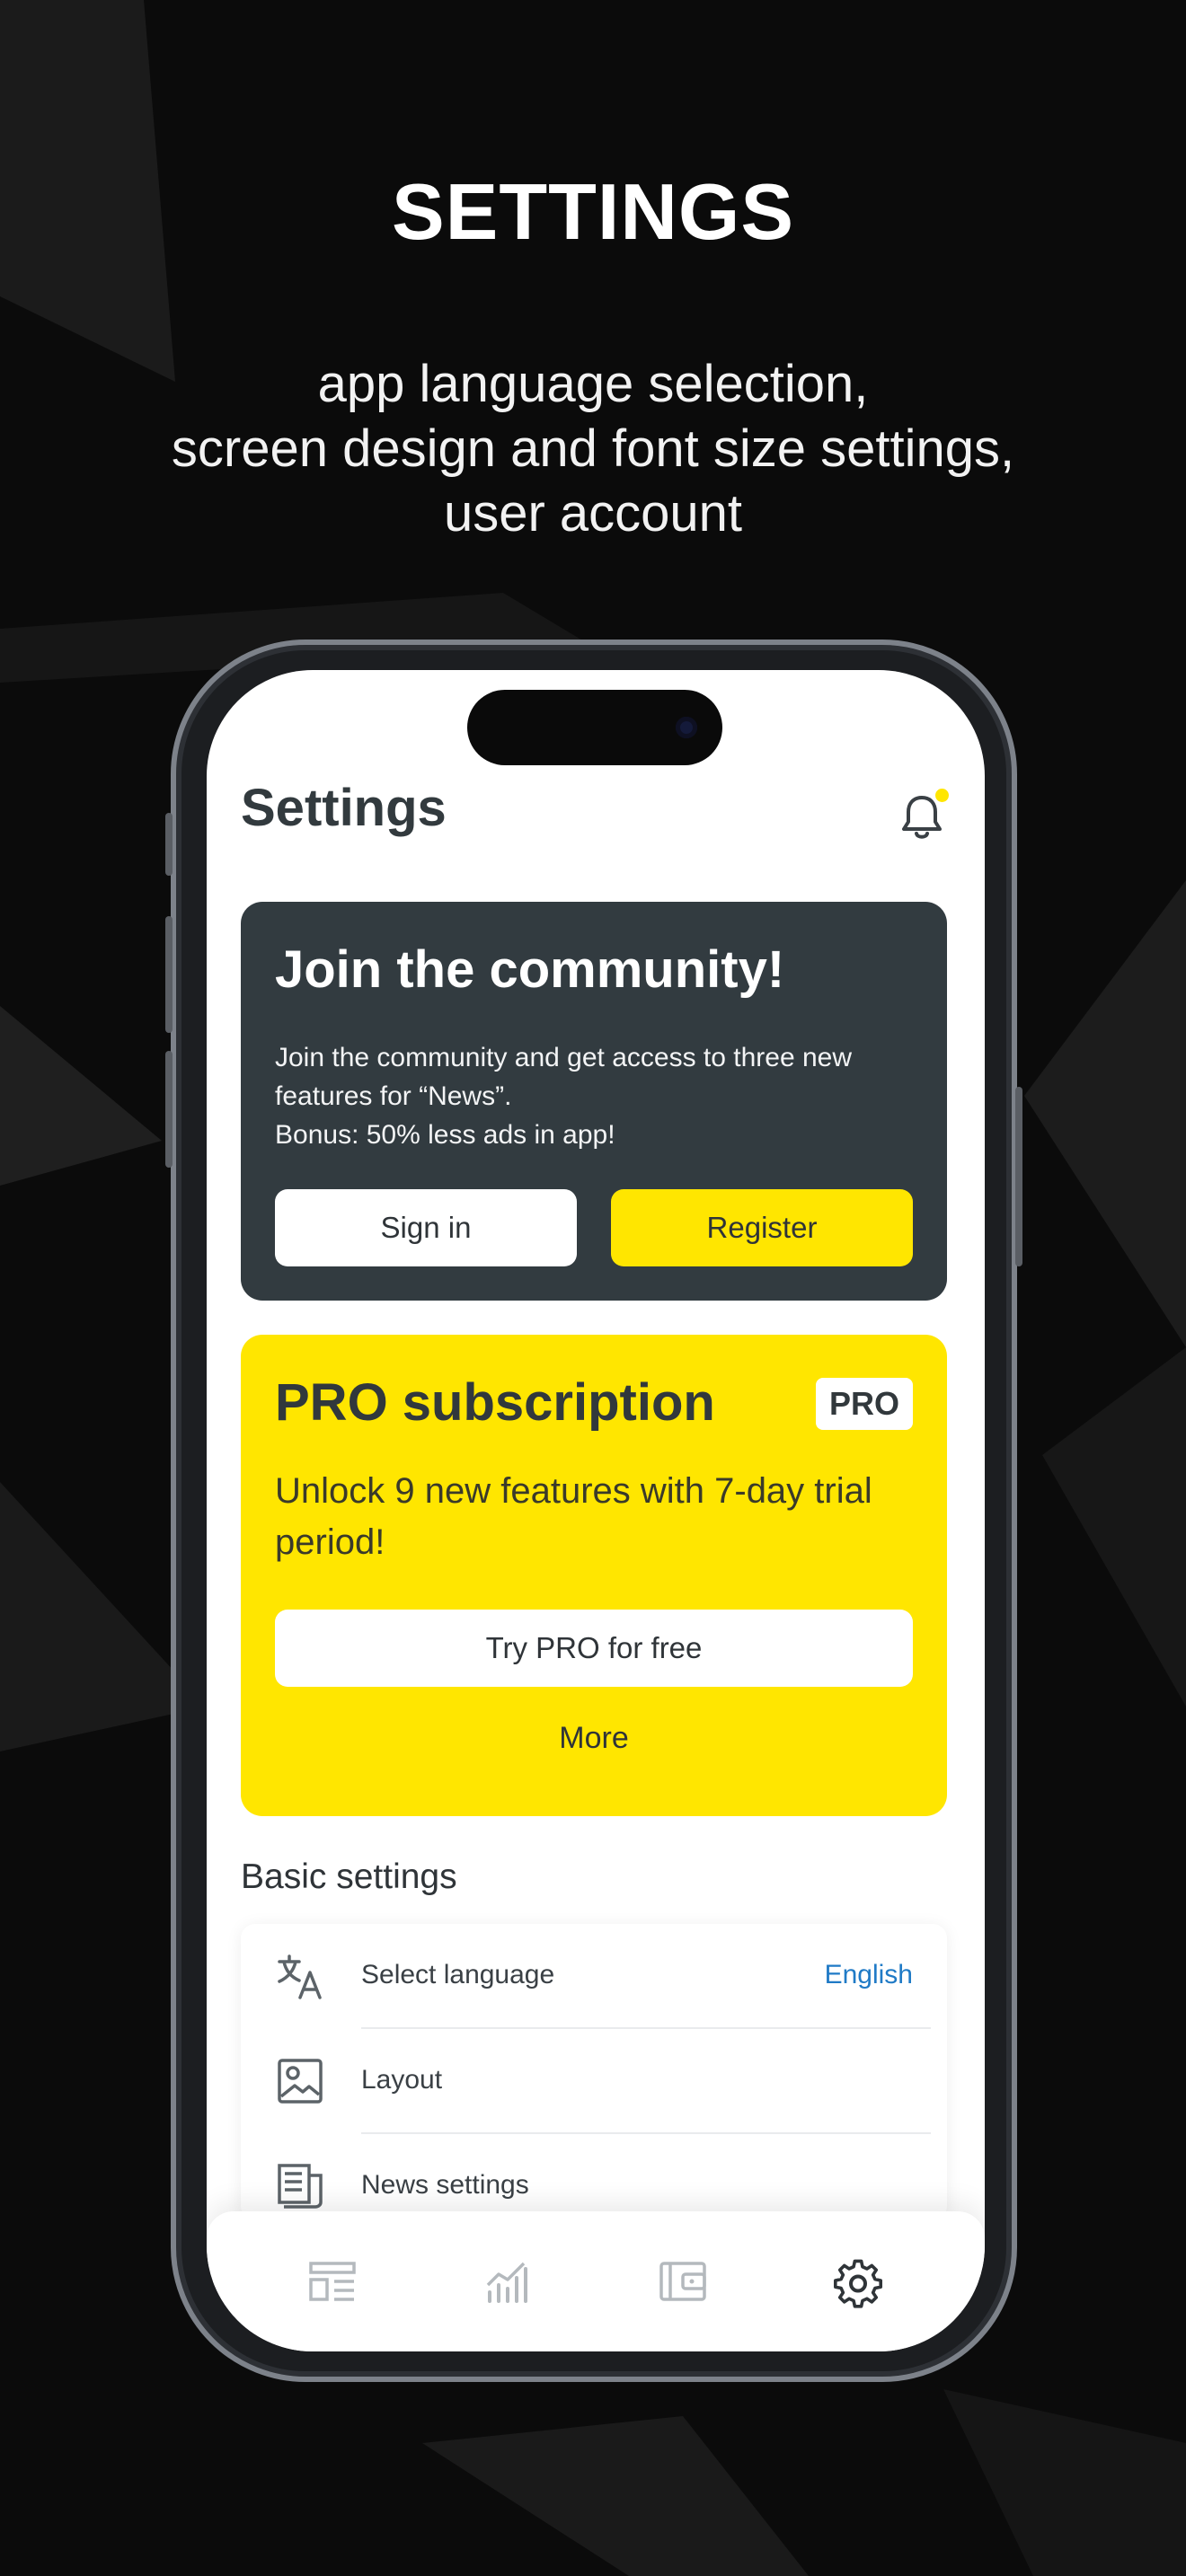 The image size is (1186, 2576). What do you see at coordinates (593, 384) in the screenshot?
I see `promo-subtitle-line: app language selection,` at bounding box center [593, 384].